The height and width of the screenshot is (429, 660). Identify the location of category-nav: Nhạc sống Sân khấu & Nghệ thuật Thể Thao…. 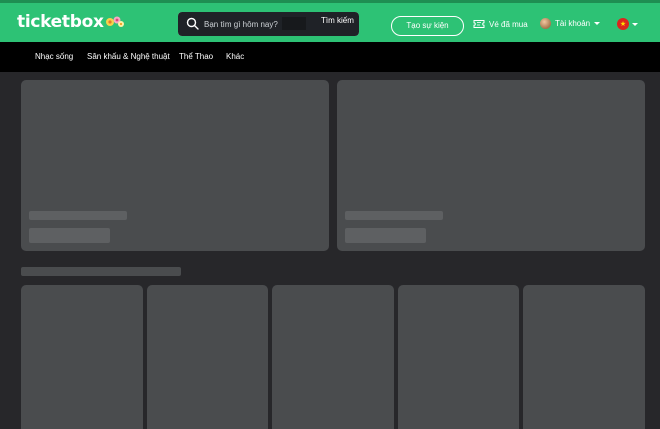
(330, 57).